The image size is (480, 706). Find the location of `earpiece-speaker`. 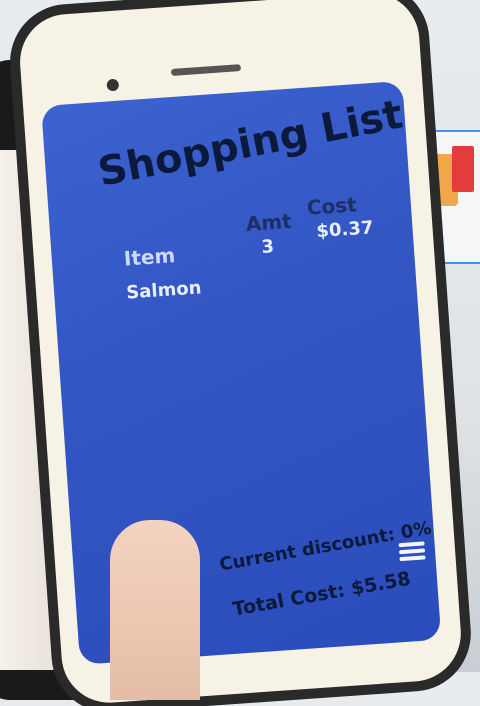

earpiece-speaker is located at coordinates (206, 70).